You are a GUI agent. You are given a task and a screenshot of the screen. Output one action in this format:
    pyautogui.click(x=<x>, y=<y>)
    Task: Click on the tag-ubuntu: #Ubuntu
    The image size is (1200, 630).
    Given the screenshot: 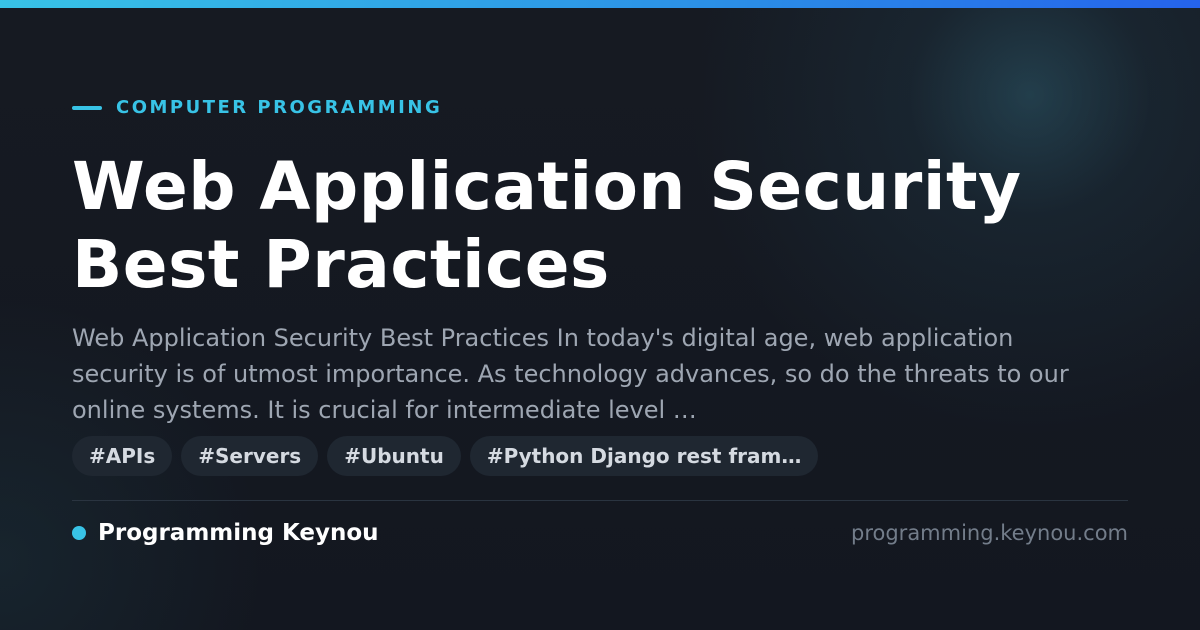 What is the action you would take?
    pyautogui.click(x=394, y=456)
    